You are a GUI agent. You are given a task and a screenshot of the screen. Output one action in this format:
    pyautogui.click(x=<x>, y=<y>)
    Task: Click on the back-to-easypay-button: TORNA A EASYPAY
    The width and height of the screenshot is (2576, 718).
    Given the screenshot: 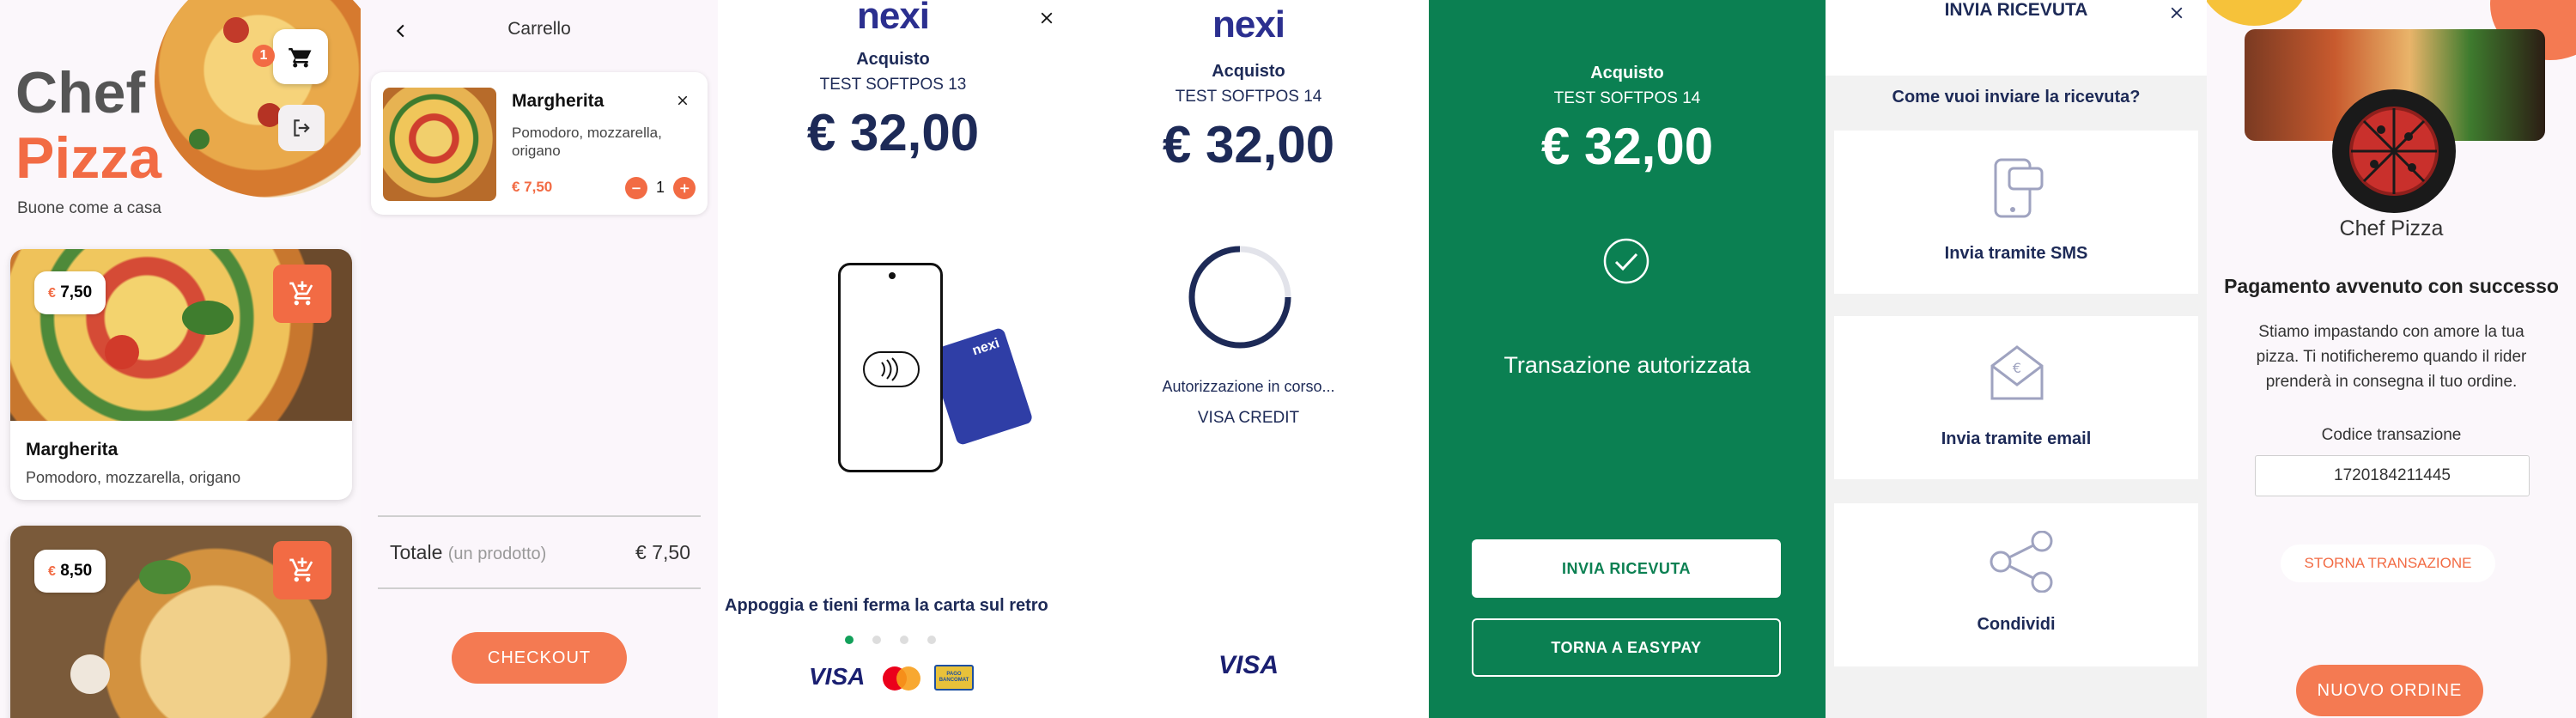 What is the action you would take?
    pyautogui.click(x=1627, y=647)
    